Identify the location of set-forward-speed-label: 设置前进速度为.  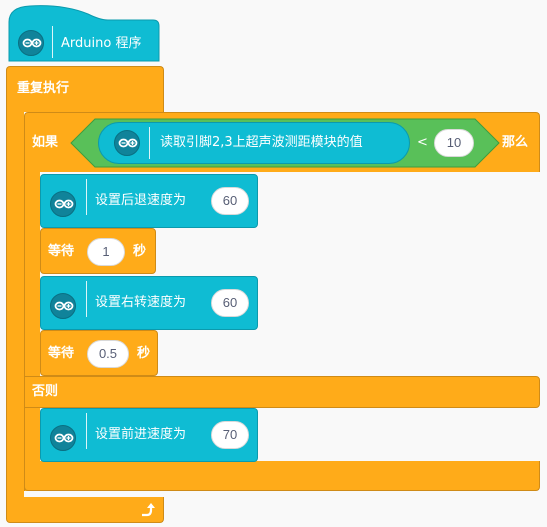
(141, 434).